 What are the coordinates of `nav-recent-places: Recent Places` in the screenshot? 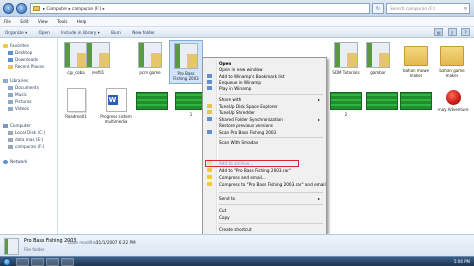 It's located at (26, 66).